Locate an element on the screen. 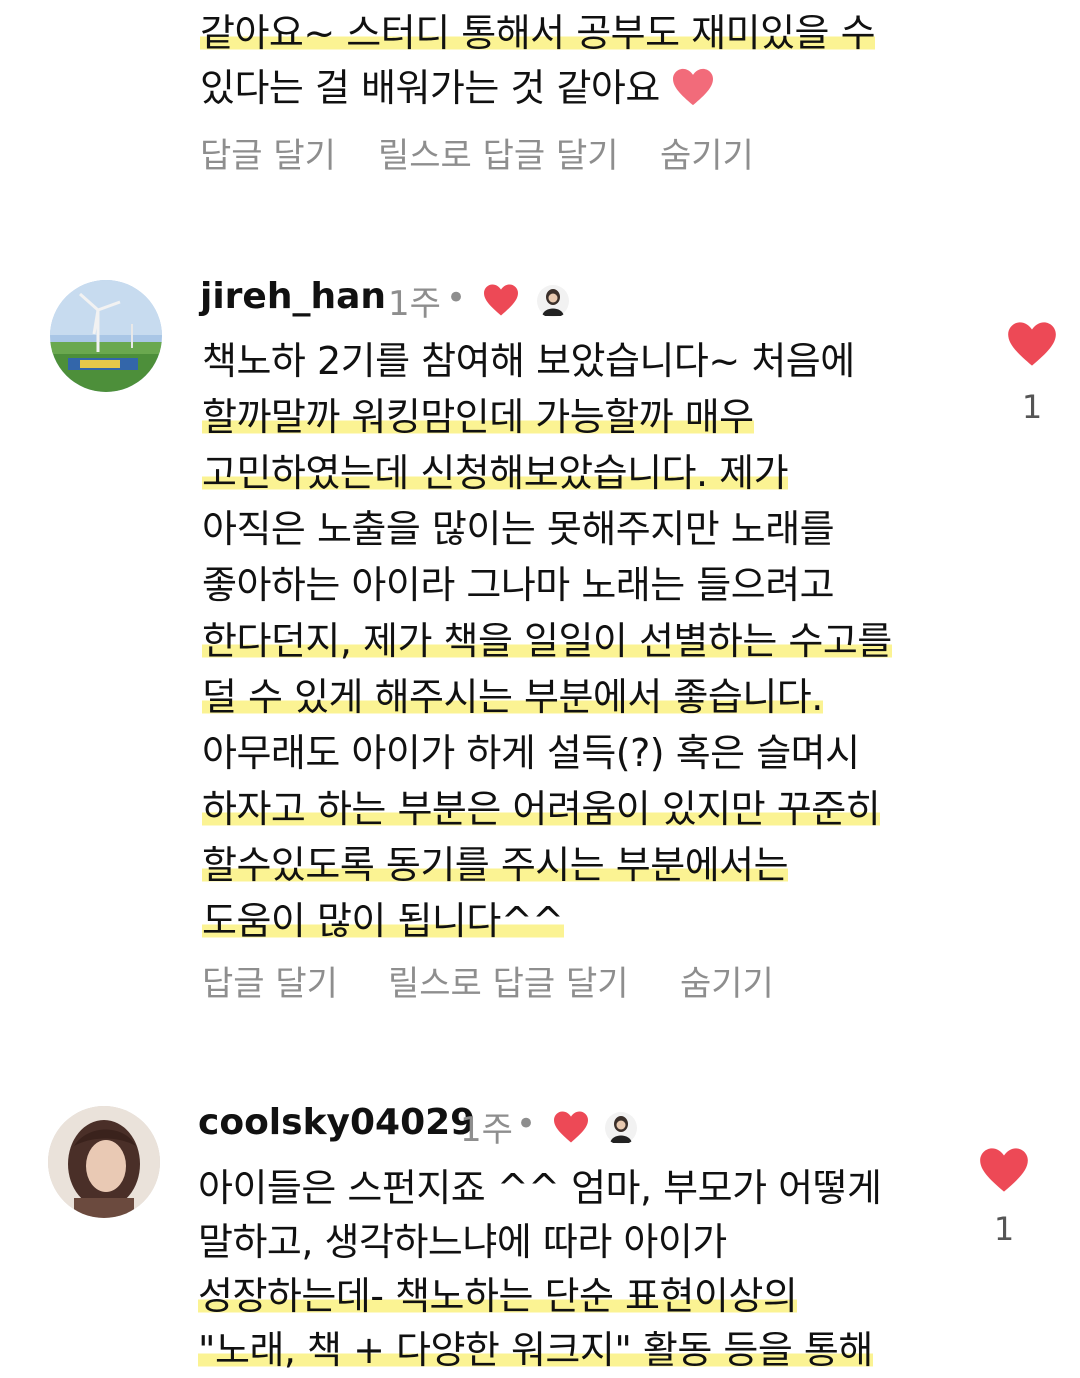 This screenshot has height=1378, width=1080. comment-text-segment: 할수있도록 동기를 주시는 부분에서는 is located at coordinates (495, 865).